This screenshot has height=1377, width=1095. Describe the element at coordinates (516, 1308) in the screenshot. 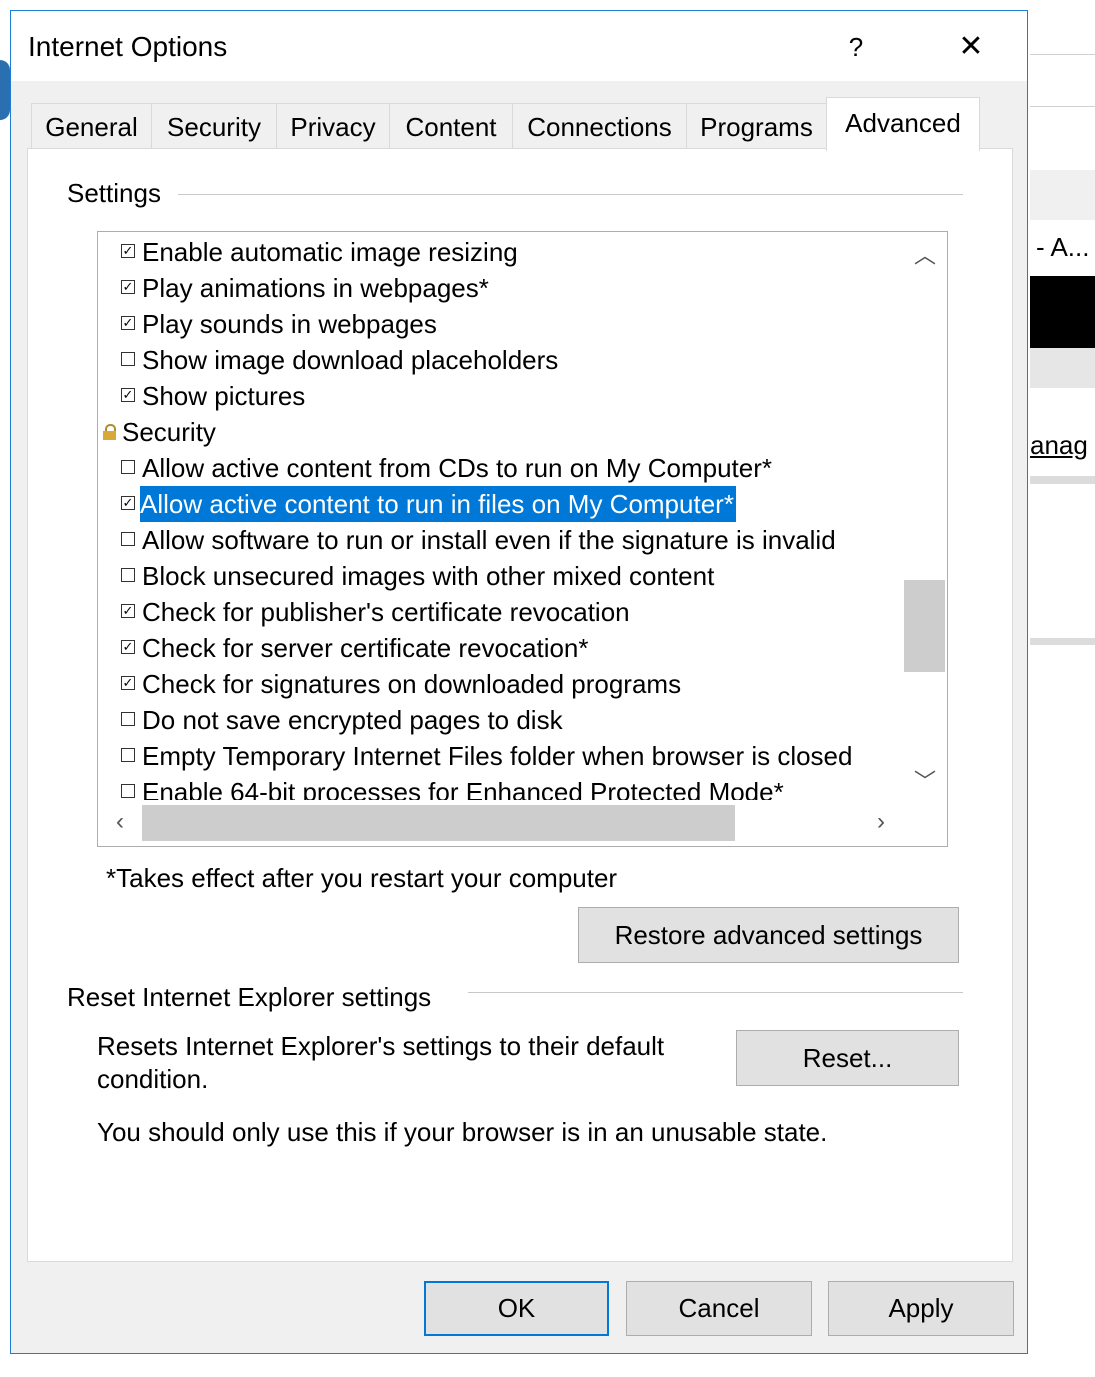

I see `ok-button: OK` at that location.